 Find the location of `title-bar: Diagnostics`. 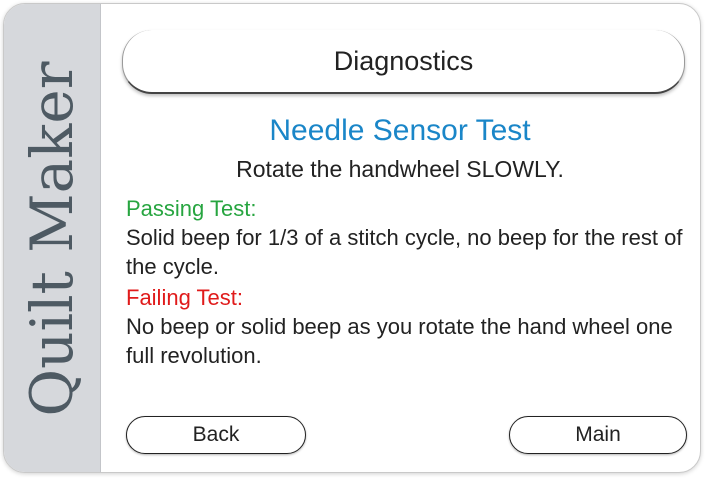

title-bar: Diagnostics is located at coordinates (403, 62).